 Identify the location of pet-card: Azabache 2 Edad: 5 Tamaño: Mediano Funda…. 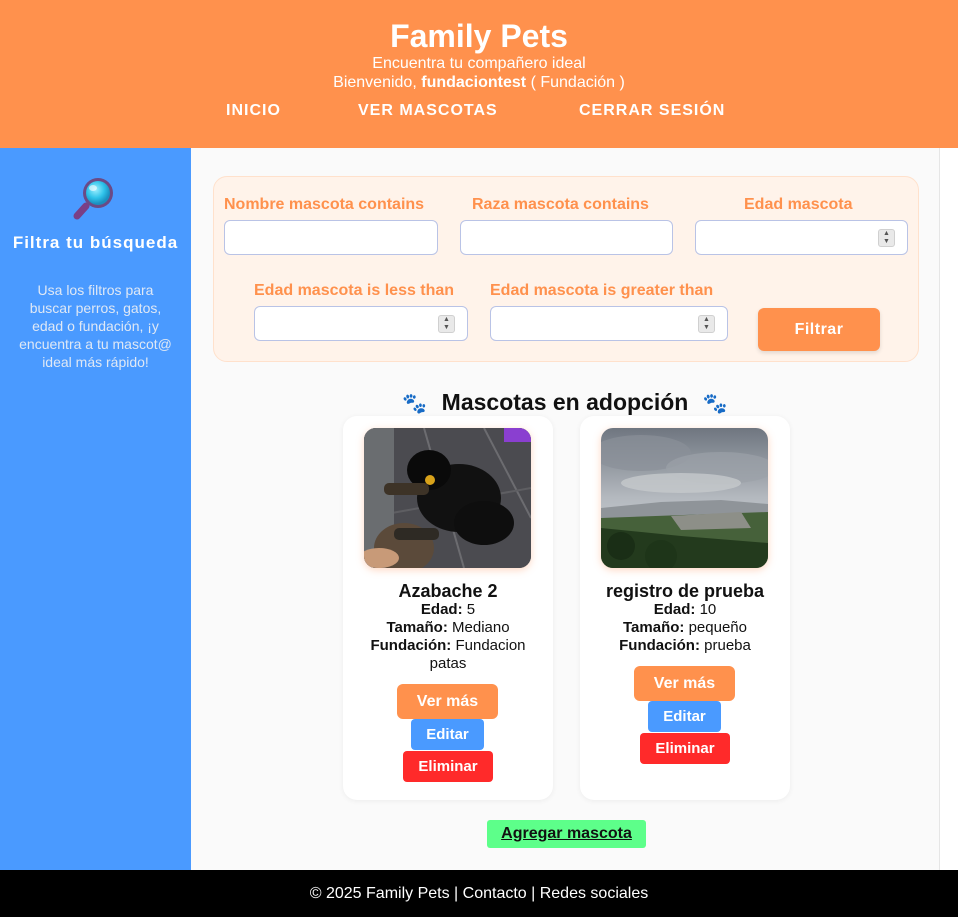
(448, 608).